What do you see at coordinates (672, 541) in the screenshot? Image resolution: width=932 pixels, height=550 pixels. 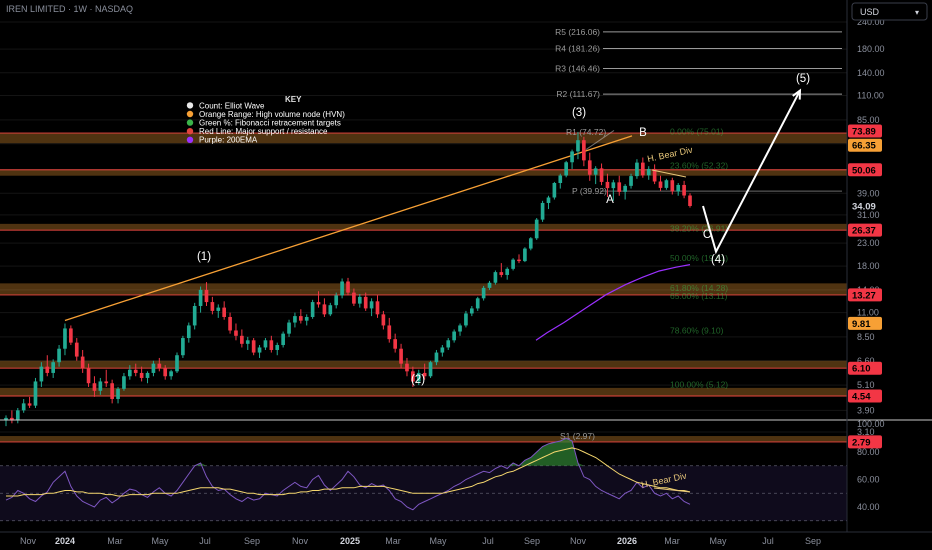 I see `time-tick-label: Mar` at bounding box center [672, 541].